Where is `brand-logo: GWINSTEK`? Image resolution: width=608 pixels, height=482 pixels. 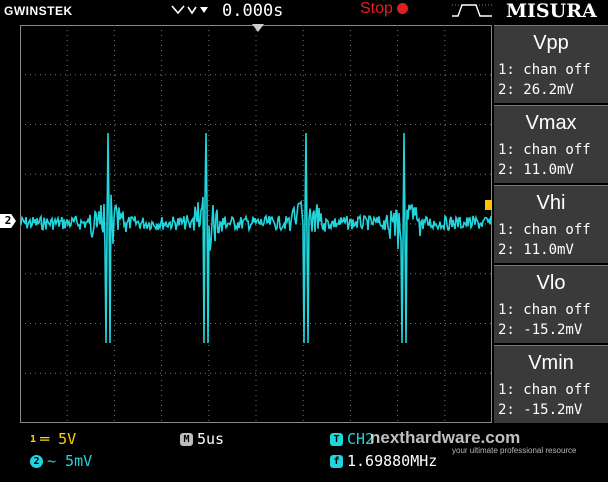 brand-logo: GWINSTEK is located at coordinates (38, 11).